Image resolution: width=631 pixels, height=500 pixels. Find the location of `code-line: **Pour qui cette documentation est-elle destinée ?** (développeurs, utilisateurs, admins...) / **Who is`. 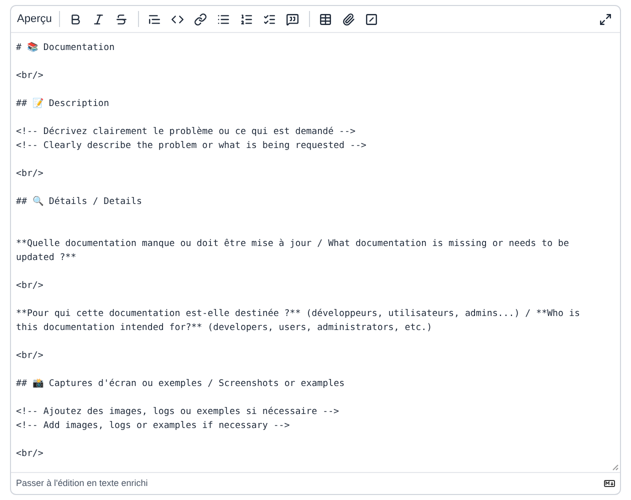

code-line: **Pour qui cette documentation est-elle destinée ?** (développeurs, utilisateurs, admins...) / **Who is is located at coordinates (298, 314).